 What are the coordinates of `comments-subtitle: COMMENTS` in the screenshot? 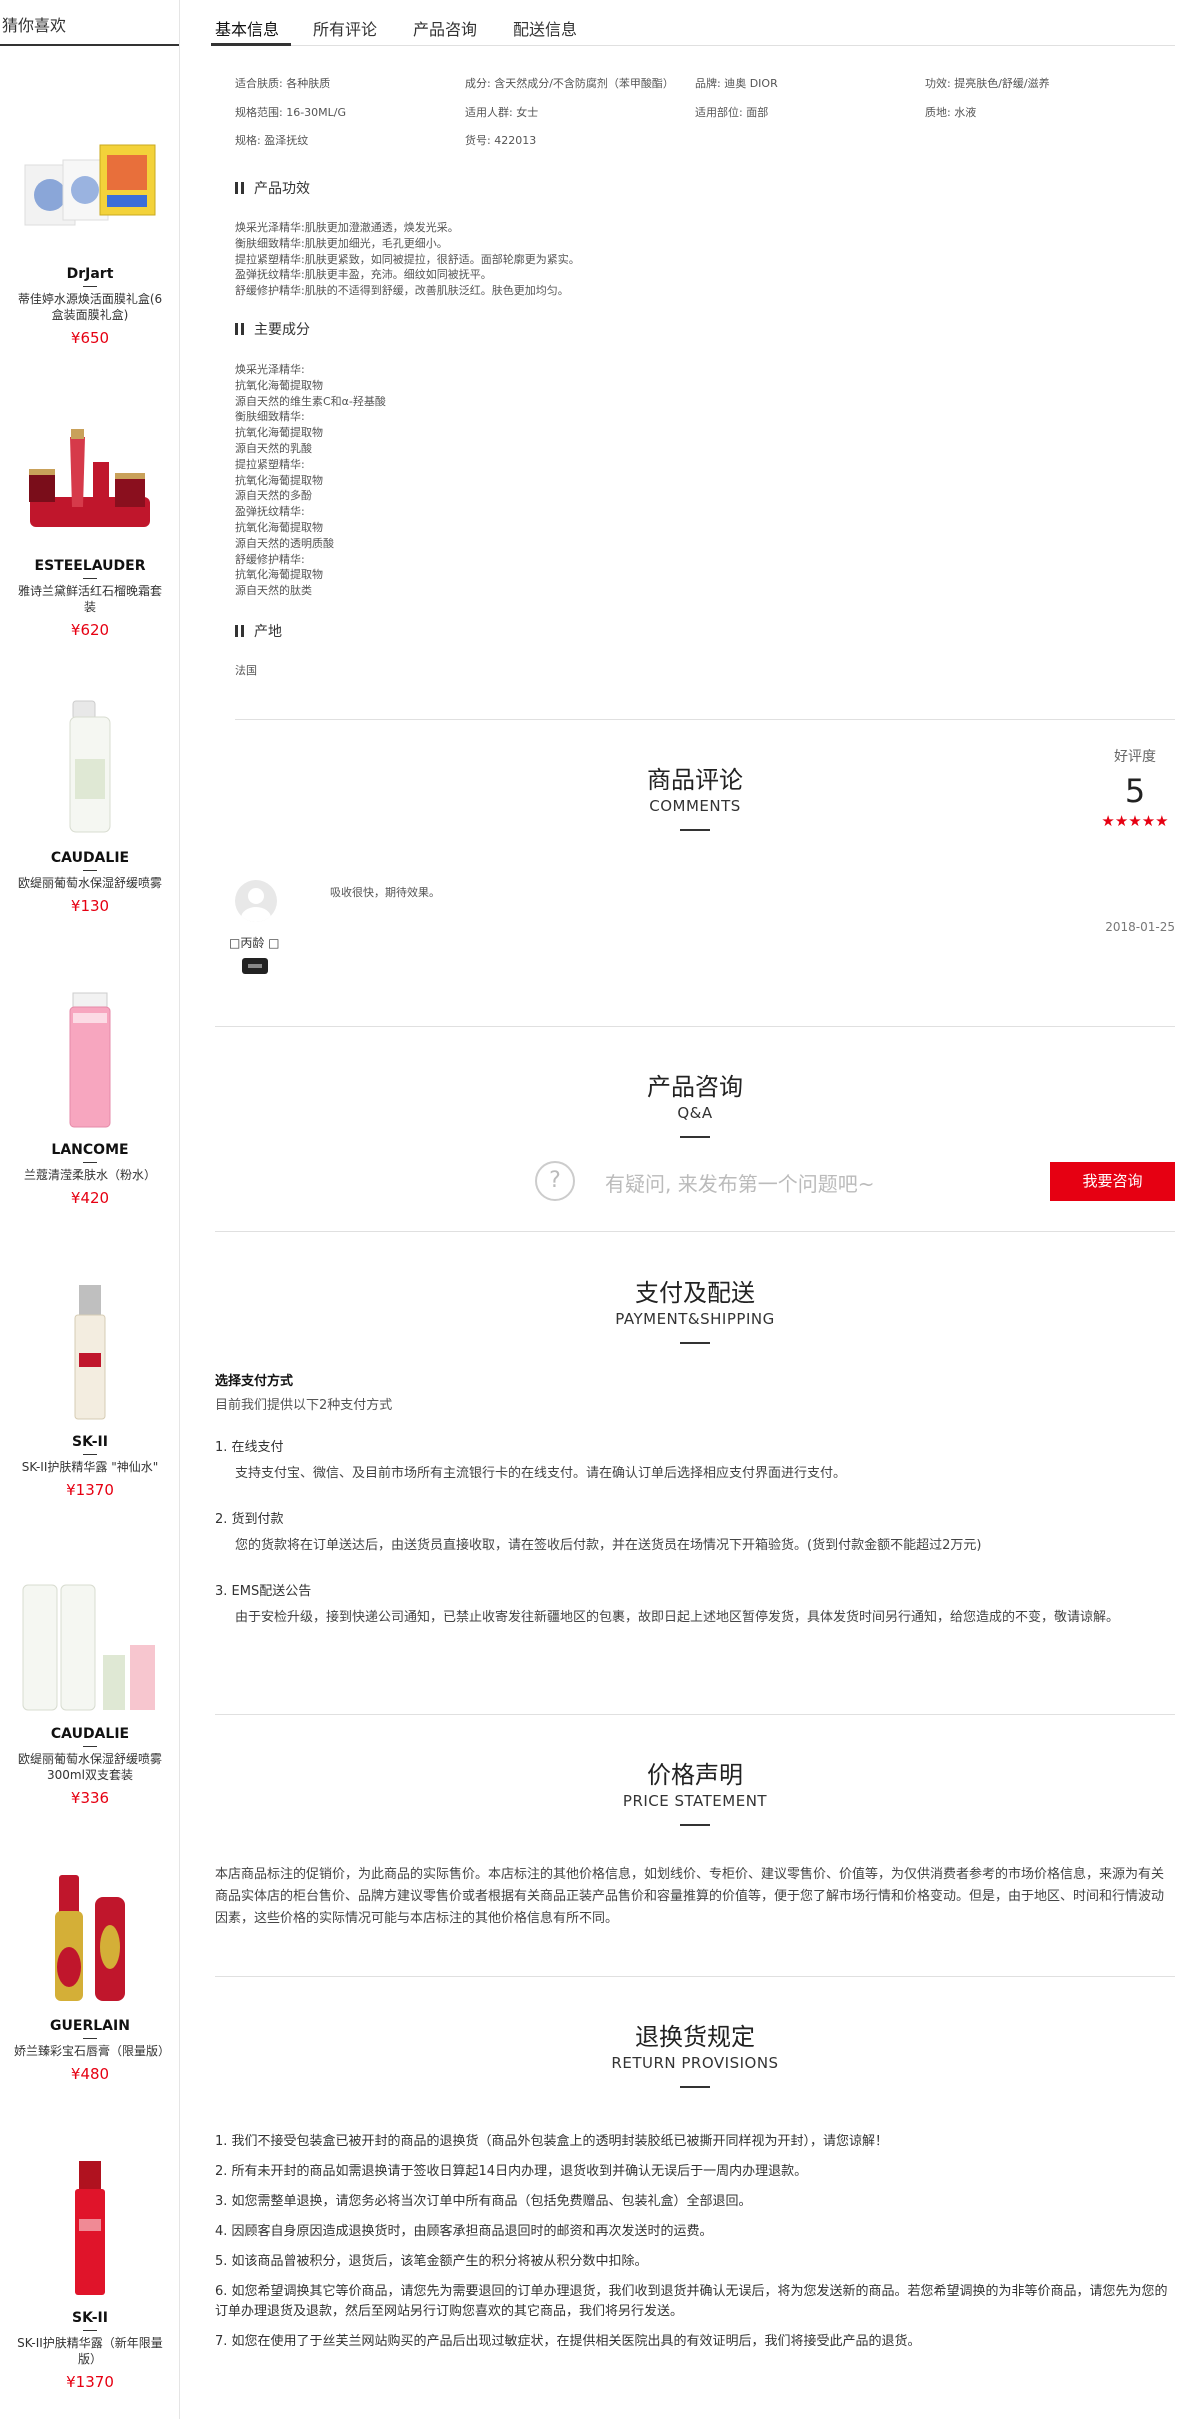 It's located at (695, 806).